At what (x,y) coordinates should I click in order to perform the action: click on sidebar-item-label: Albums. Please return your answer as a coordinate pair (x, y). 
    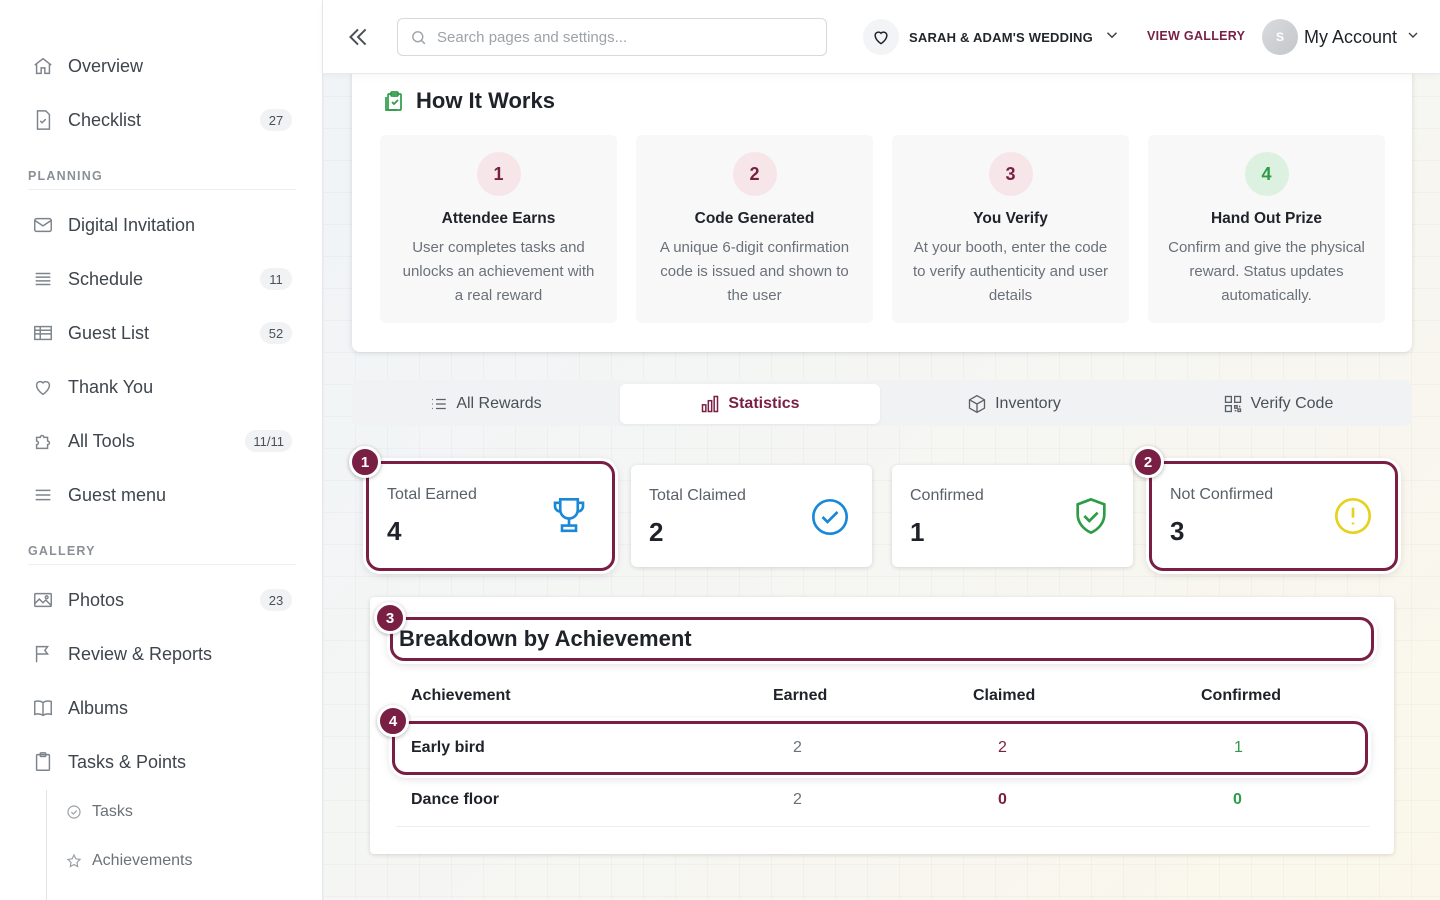
    Looking at the image, I should click on (98, 707).